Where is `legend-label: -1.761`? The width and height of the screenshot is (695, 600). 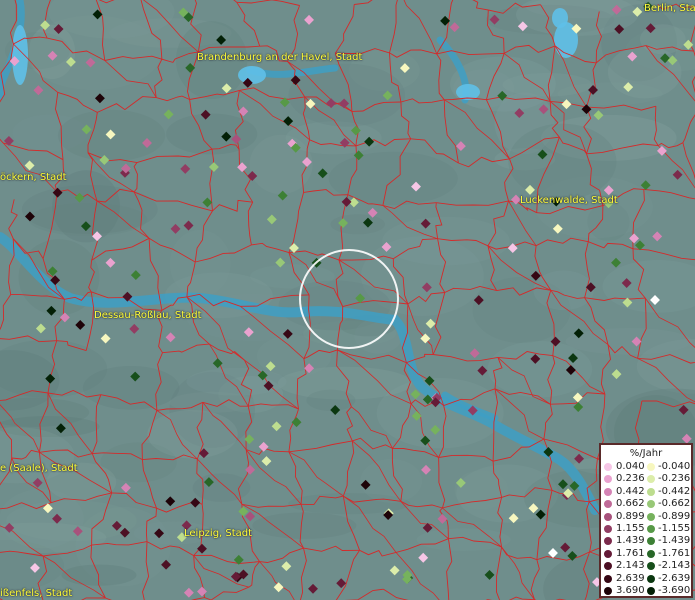 legend-label: -1.761 is located at coordinates (674, 553).